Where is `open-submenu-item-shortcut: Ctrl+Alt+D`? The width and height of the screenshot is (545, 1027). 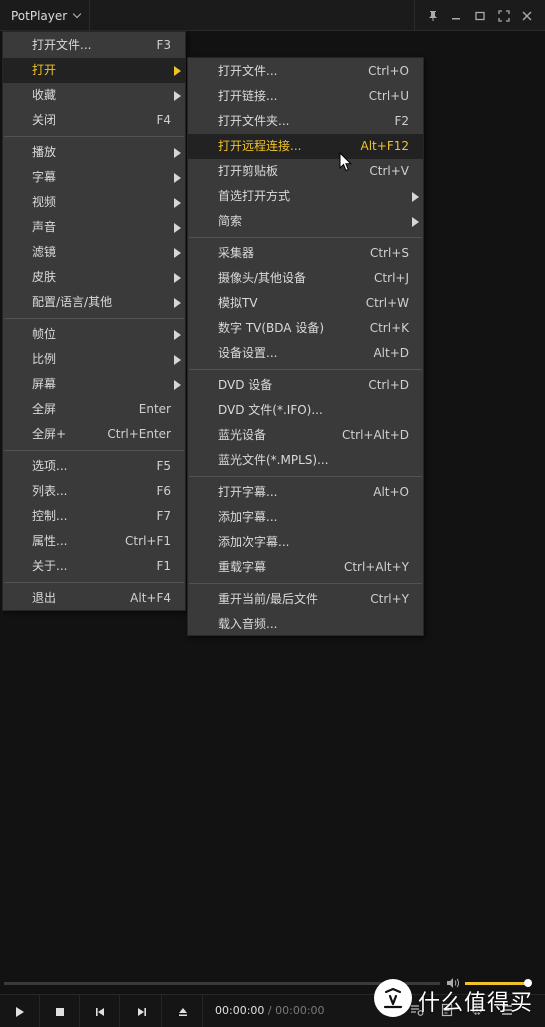 open-submenu-item-shortcut: Ctrl+Alt+D is located at coordinates (375, 435).